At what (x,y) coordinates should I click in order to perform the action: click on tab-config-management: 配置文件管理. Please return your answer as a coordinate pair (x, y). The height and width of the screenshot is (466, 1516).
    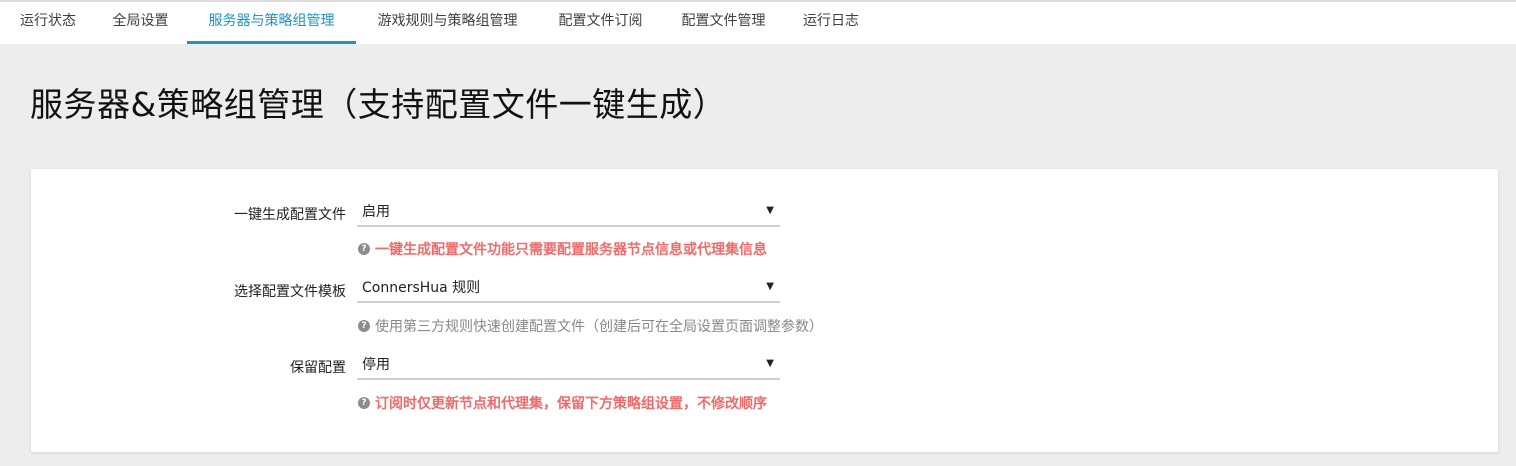
    Looking at the image, I should click on (723, 23).